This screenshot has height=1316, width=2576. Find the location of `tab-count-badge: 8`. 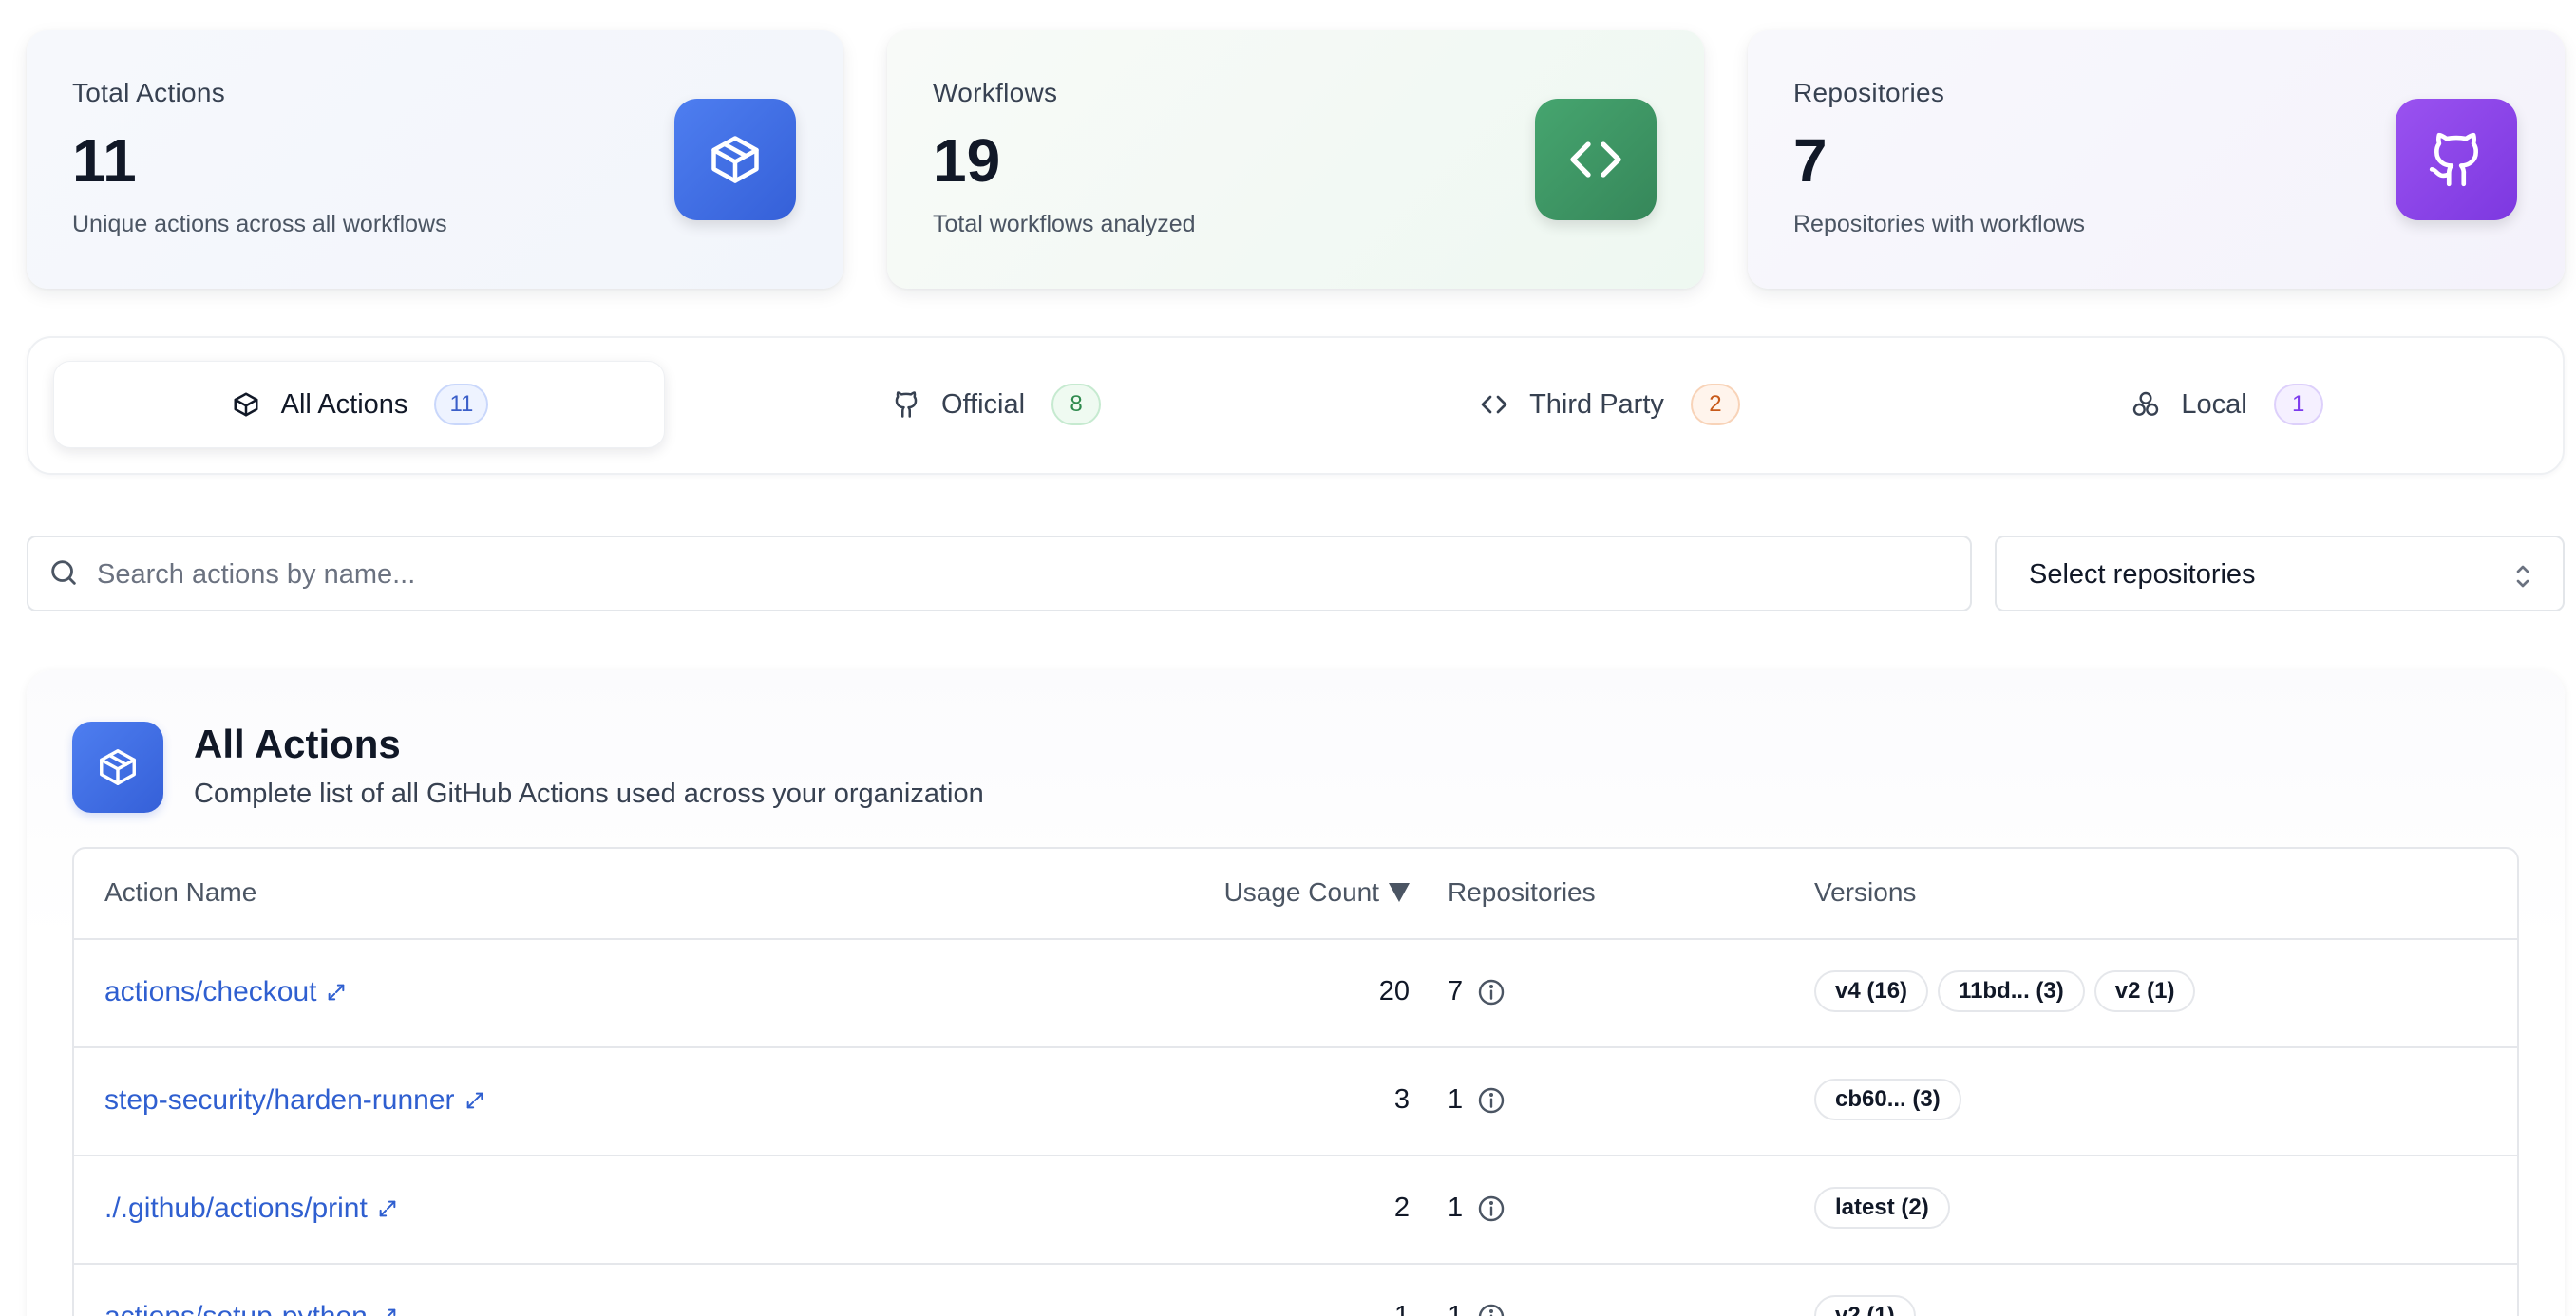

tab-count-badge: 8 is located at coordinates (1076, 404).